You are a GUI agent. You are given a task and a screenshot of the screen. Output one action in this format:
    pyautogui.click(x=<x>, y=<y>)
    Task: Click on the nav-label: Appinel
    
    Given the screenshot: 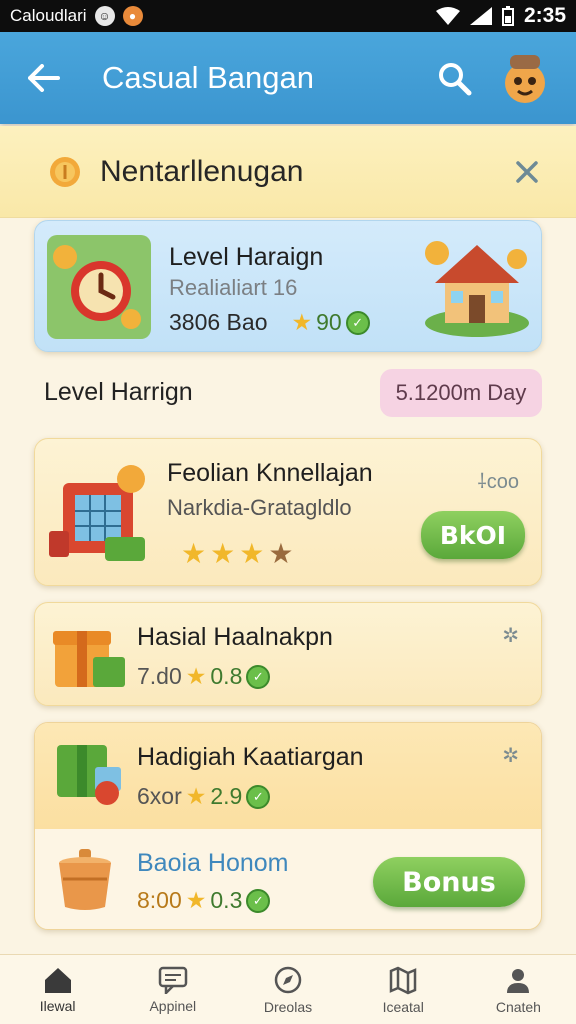 What is the action you would take?
    pyautogui.click(x=173, y=1005)
    